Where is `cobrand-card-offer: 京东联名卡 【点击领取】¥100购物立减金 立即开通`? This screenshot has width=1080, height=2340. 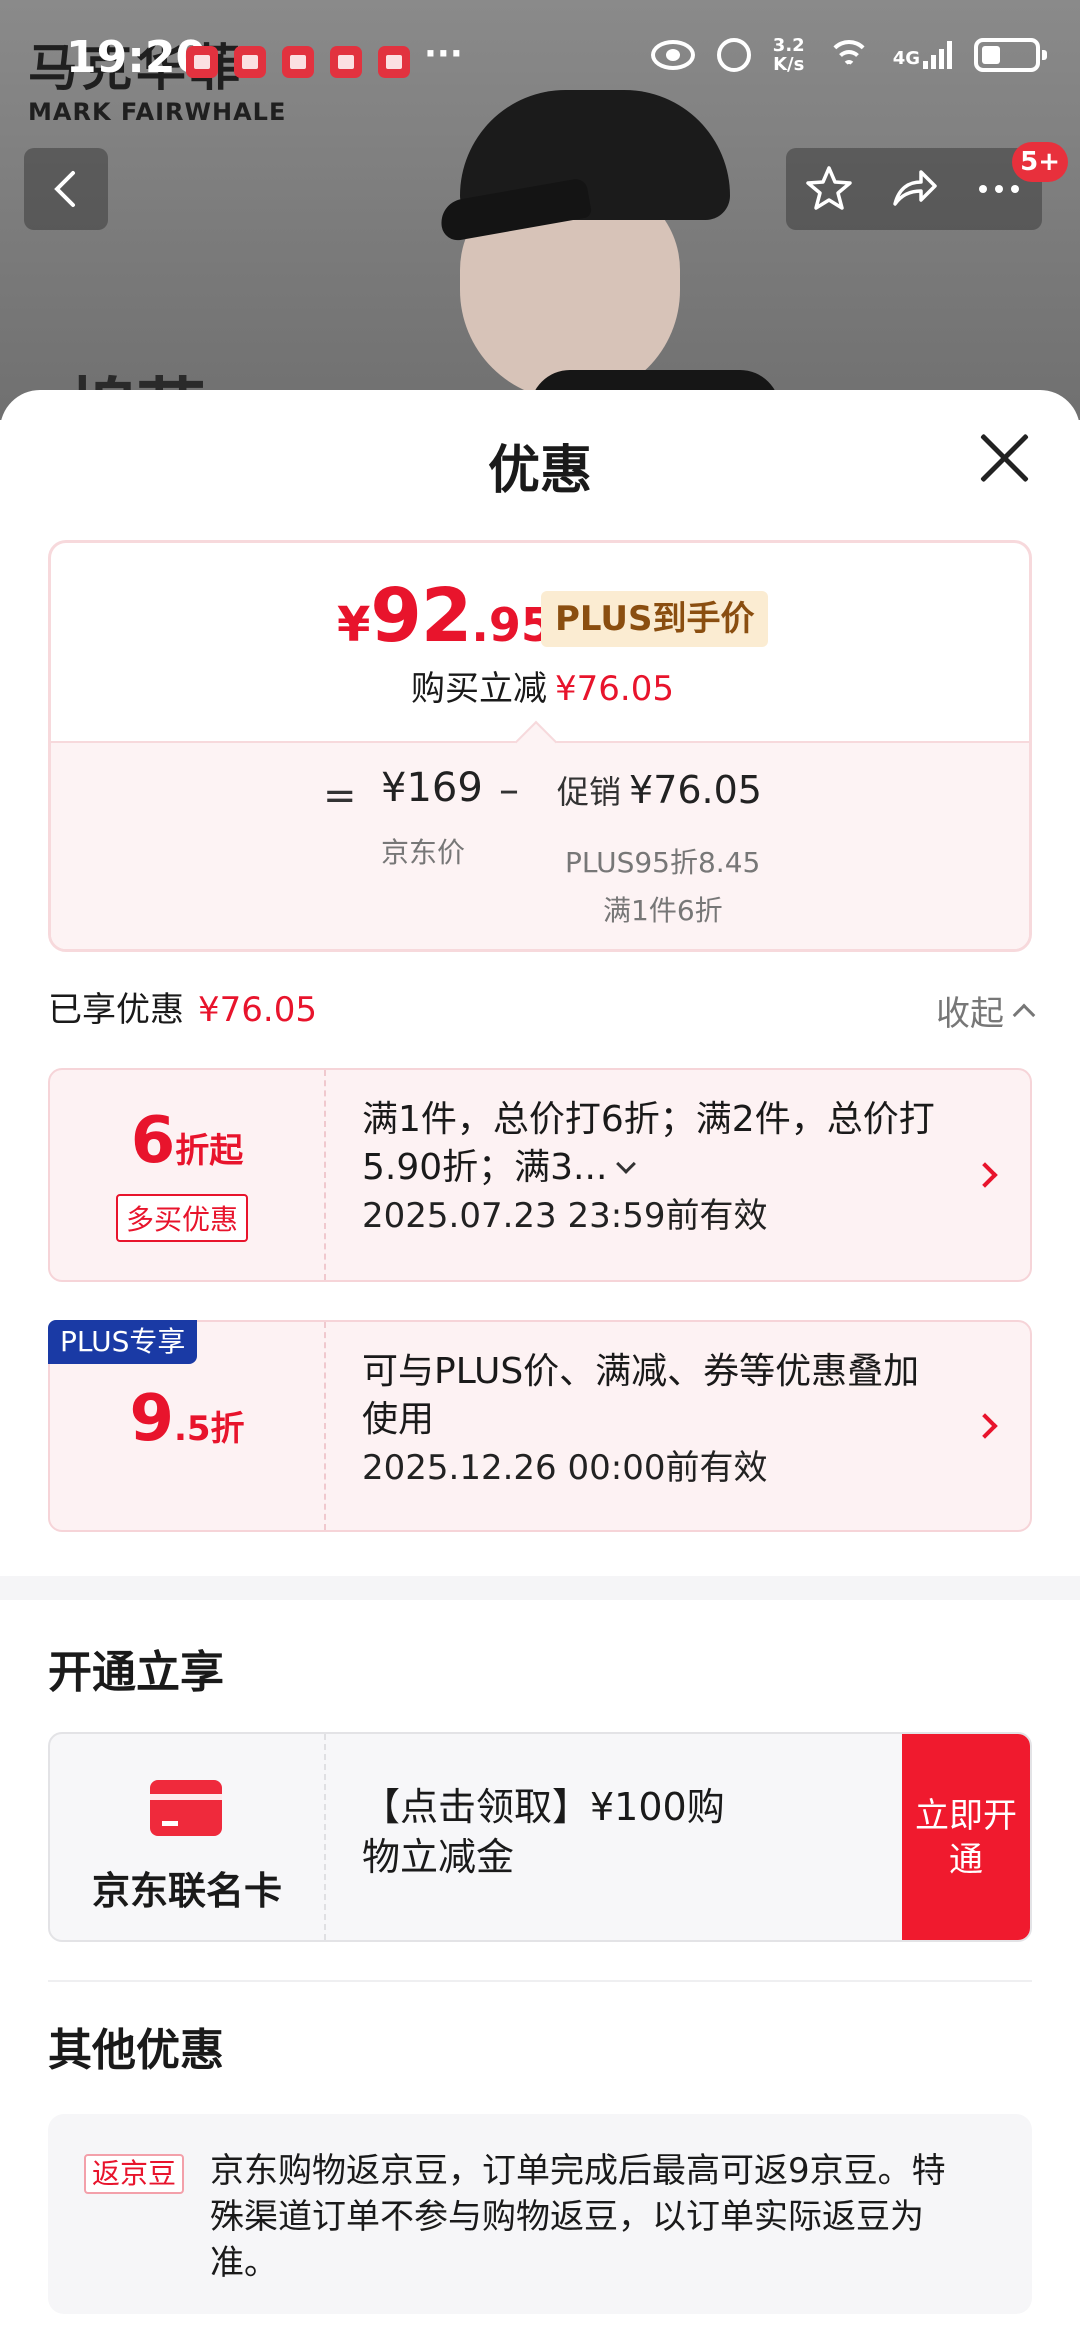
cobrand-card-offer: 京东联名卡 【点击领取】¥100购物立减金 立即开通 is located at coordinates (540, 1837).